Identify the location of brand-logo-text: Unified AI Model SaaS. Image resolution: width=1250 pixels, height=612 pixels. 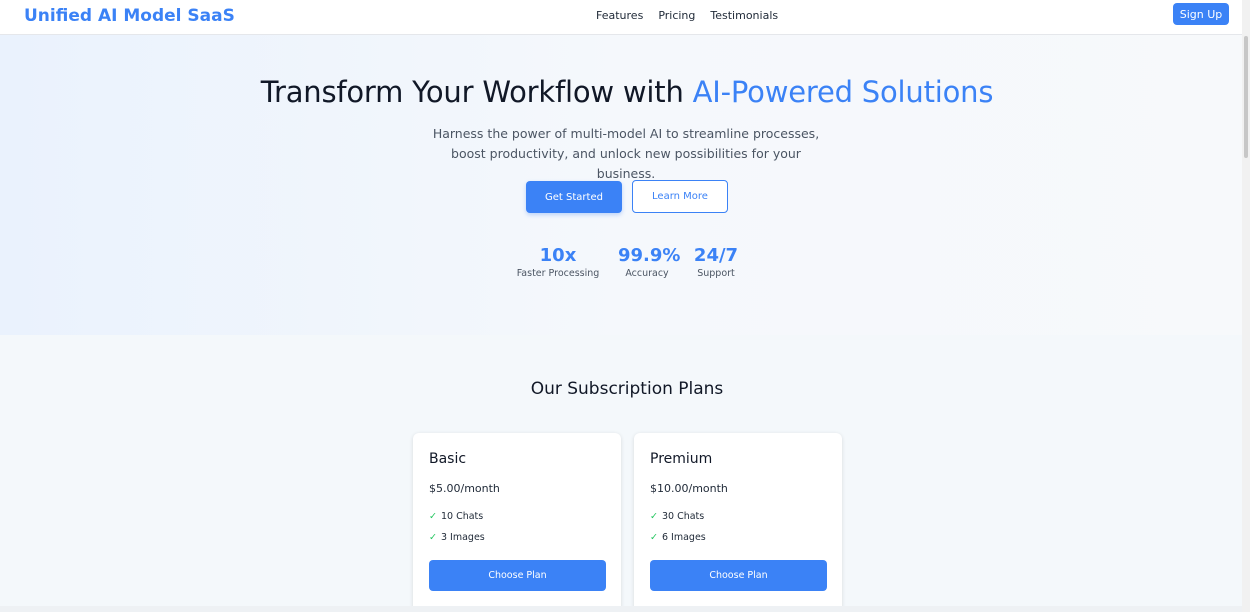
(129, 16).